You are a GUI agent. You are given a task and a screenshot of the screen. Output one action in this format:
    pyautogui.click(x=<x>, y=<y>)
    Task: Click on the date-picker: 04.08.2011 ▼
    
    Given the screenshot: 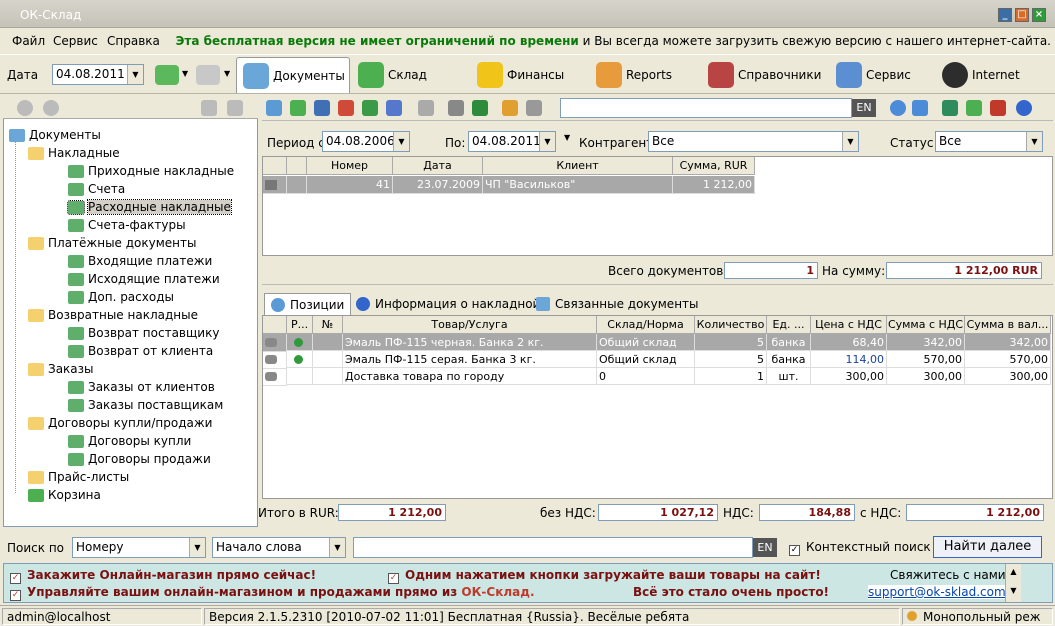 What is the action you would take?
    pyautogui.click(x=98, y=74)
    